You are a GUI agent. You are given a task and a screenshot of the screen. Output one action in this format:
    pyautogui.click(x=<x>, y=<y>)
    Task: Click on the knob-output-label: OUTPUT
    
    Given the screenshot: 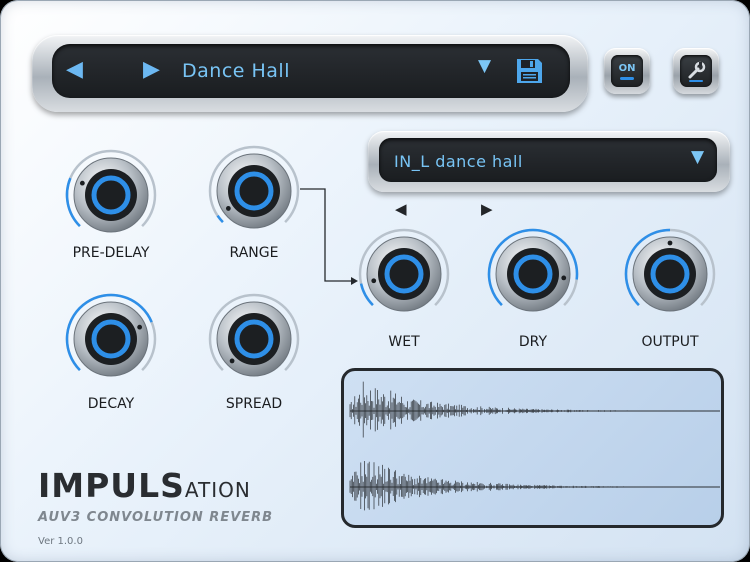 What is the action you would take?
    pyautogui.click(x=670, y=342)
    